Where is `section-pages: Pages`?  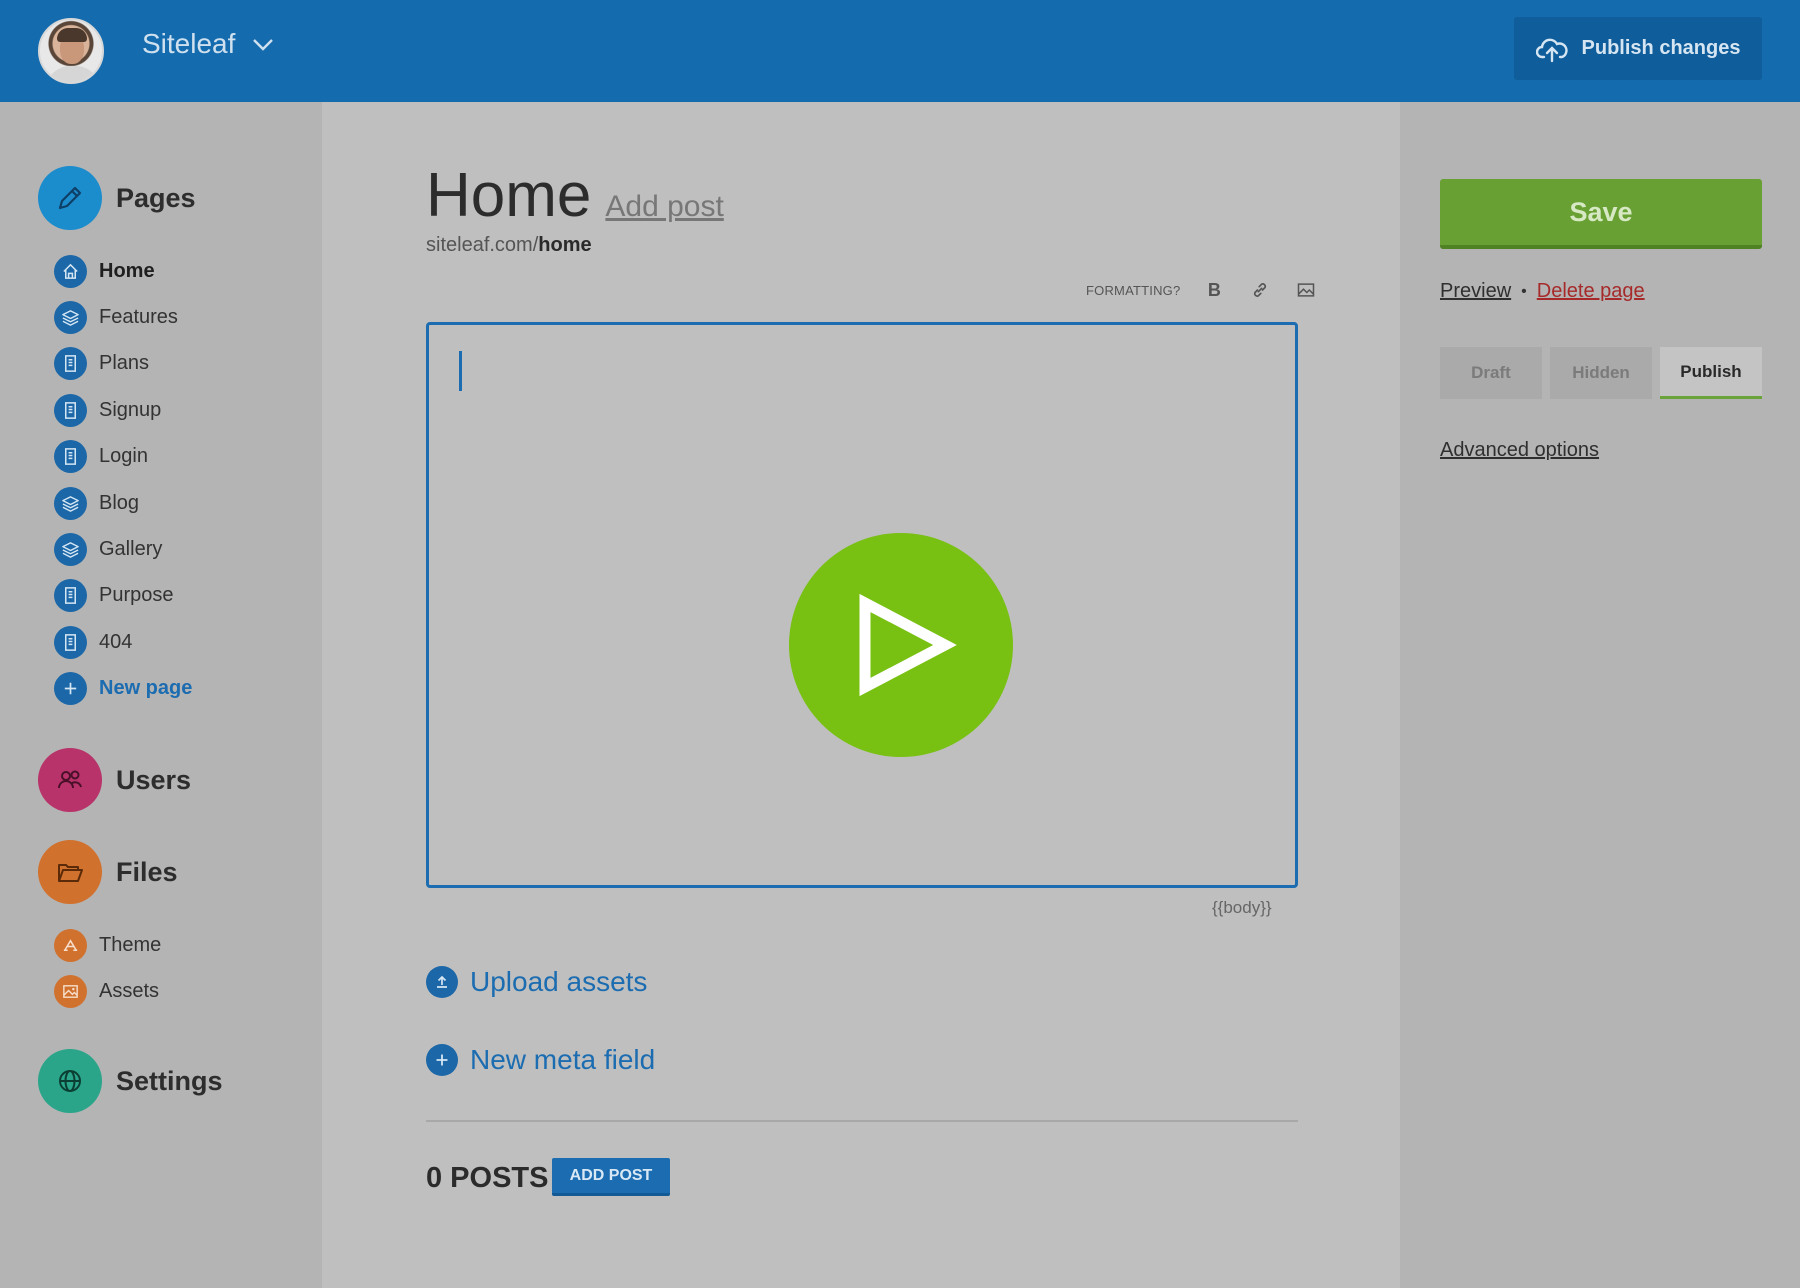
section-pages: Pages is located at coordinates (117, 198).